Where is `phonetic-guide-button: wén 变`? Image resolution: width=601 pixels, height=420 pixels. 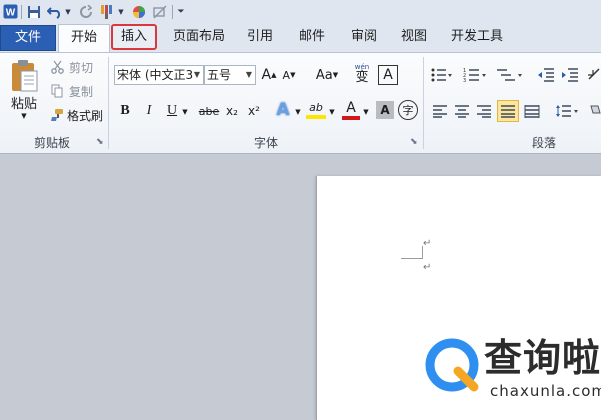 phonetic-guide-button: wén 变 is located at coordinates (362, 74).